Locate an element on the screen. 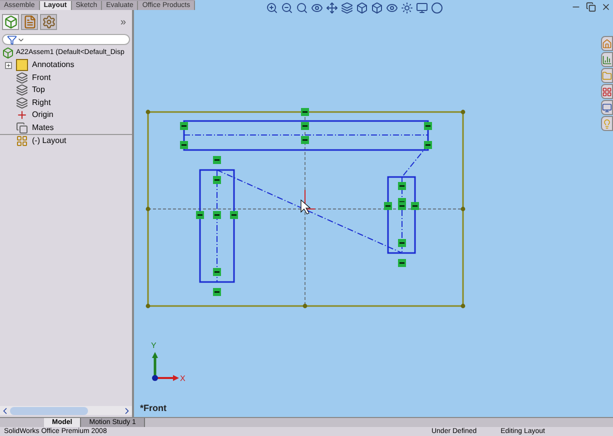  zoom-icon is located at coordinates (302, 8).